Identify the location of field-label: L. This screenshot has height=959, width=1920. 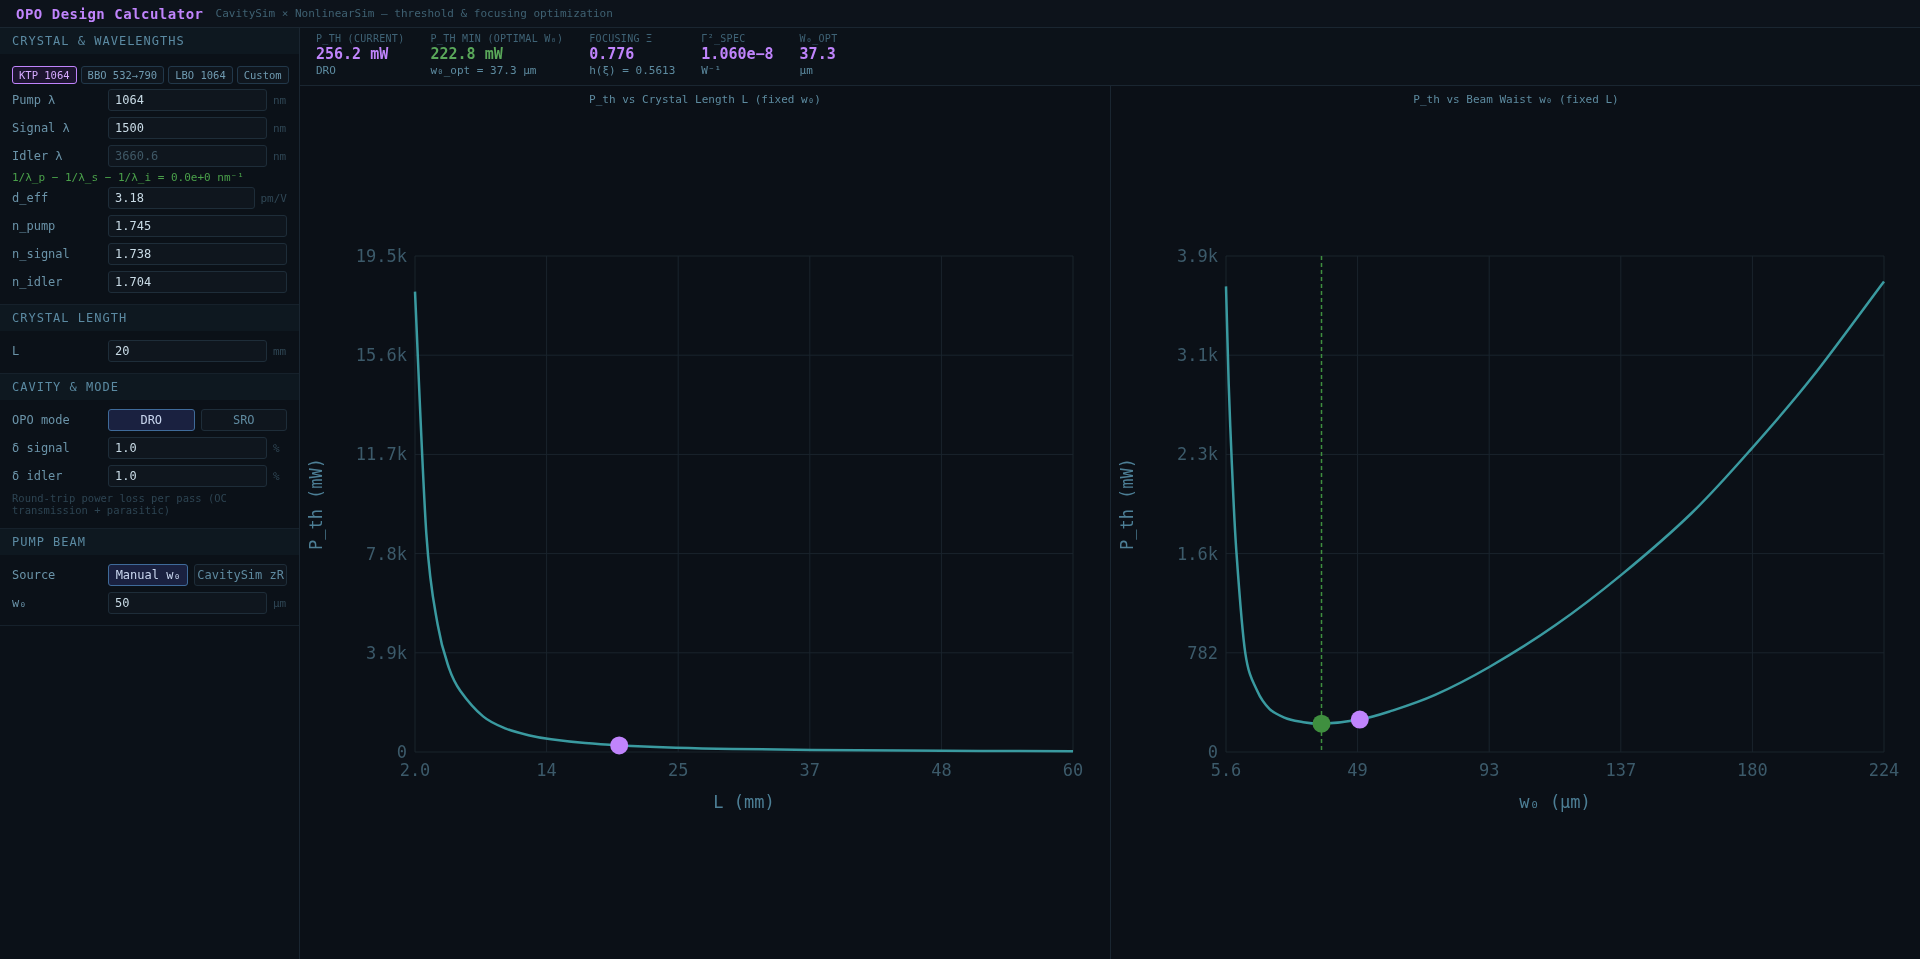
(16, 351).